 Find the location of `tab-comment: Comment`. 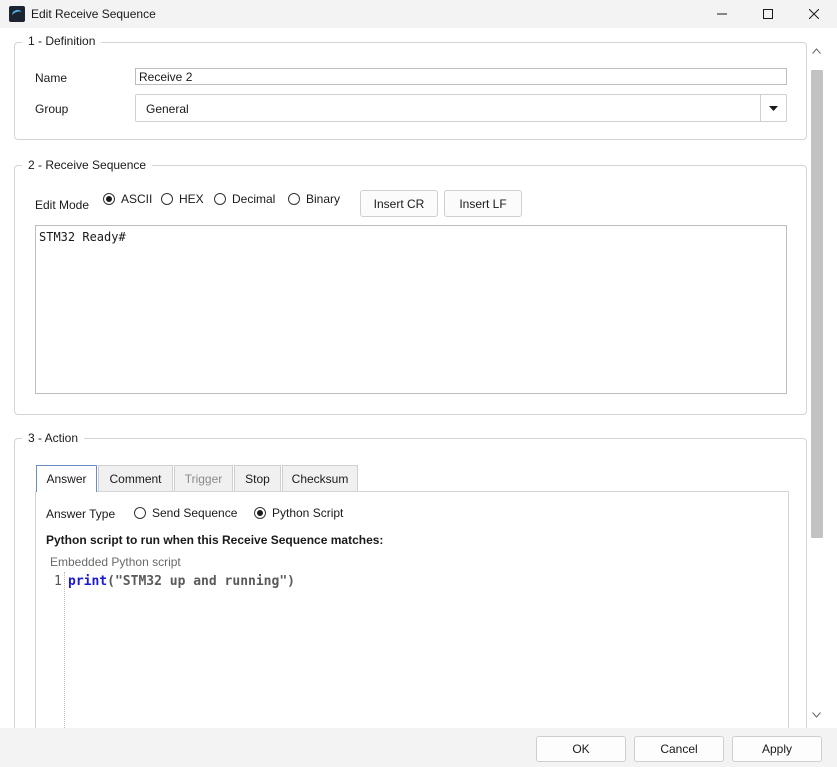

tab-comment: Comment is located at coordinates (135, 478).